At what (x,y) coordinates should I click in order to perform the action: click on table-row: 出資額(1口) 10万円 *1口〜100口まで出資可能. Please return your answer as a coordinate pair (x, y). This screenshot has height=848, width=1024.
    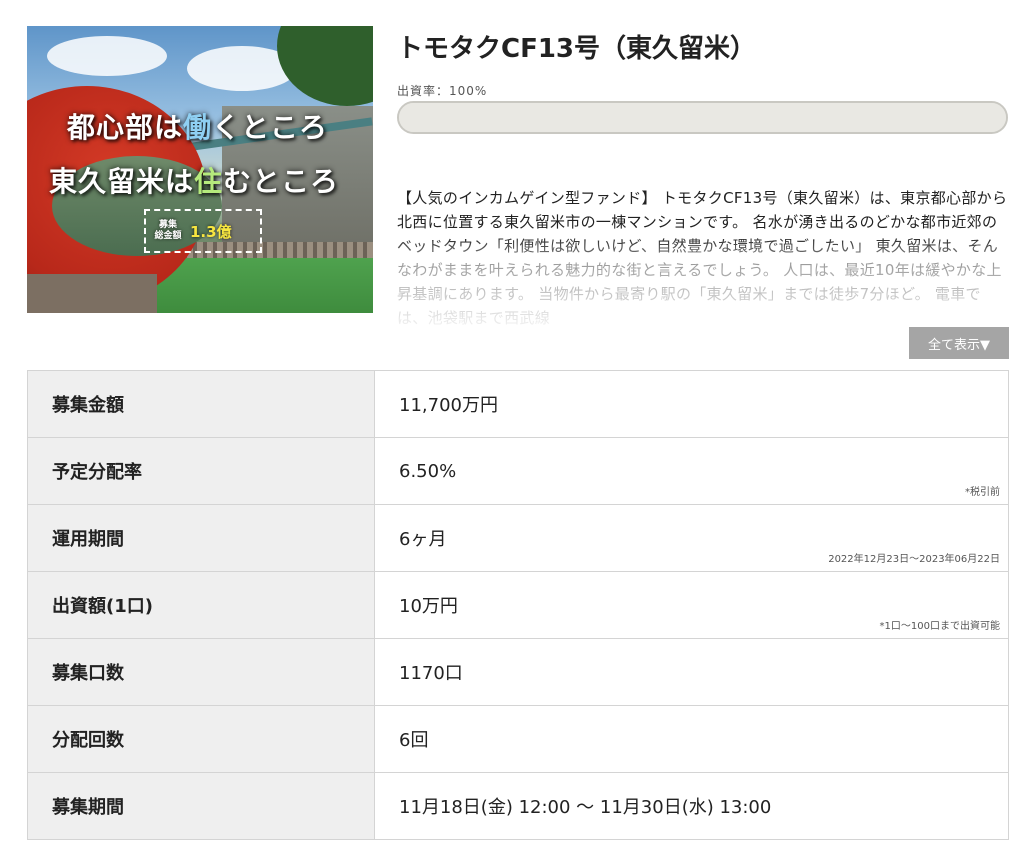
    Looking at the image, I should click on (518, 605).